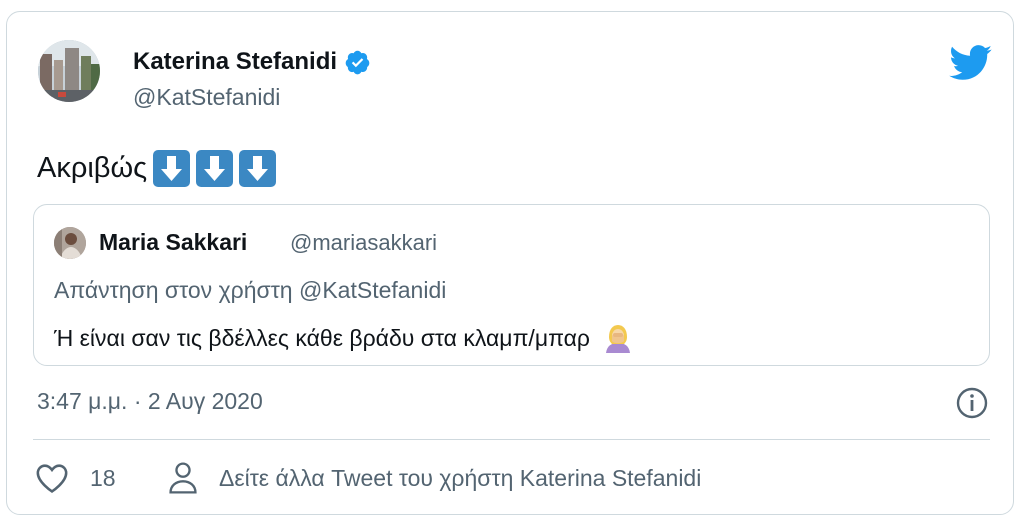 This screenshot has height=526, width=1024. Describe the element at coordinates (250, 290) in the screenshot. I see `reply-to-label: Απάντηση στον χρήστη @KatStefanidi` at that location.